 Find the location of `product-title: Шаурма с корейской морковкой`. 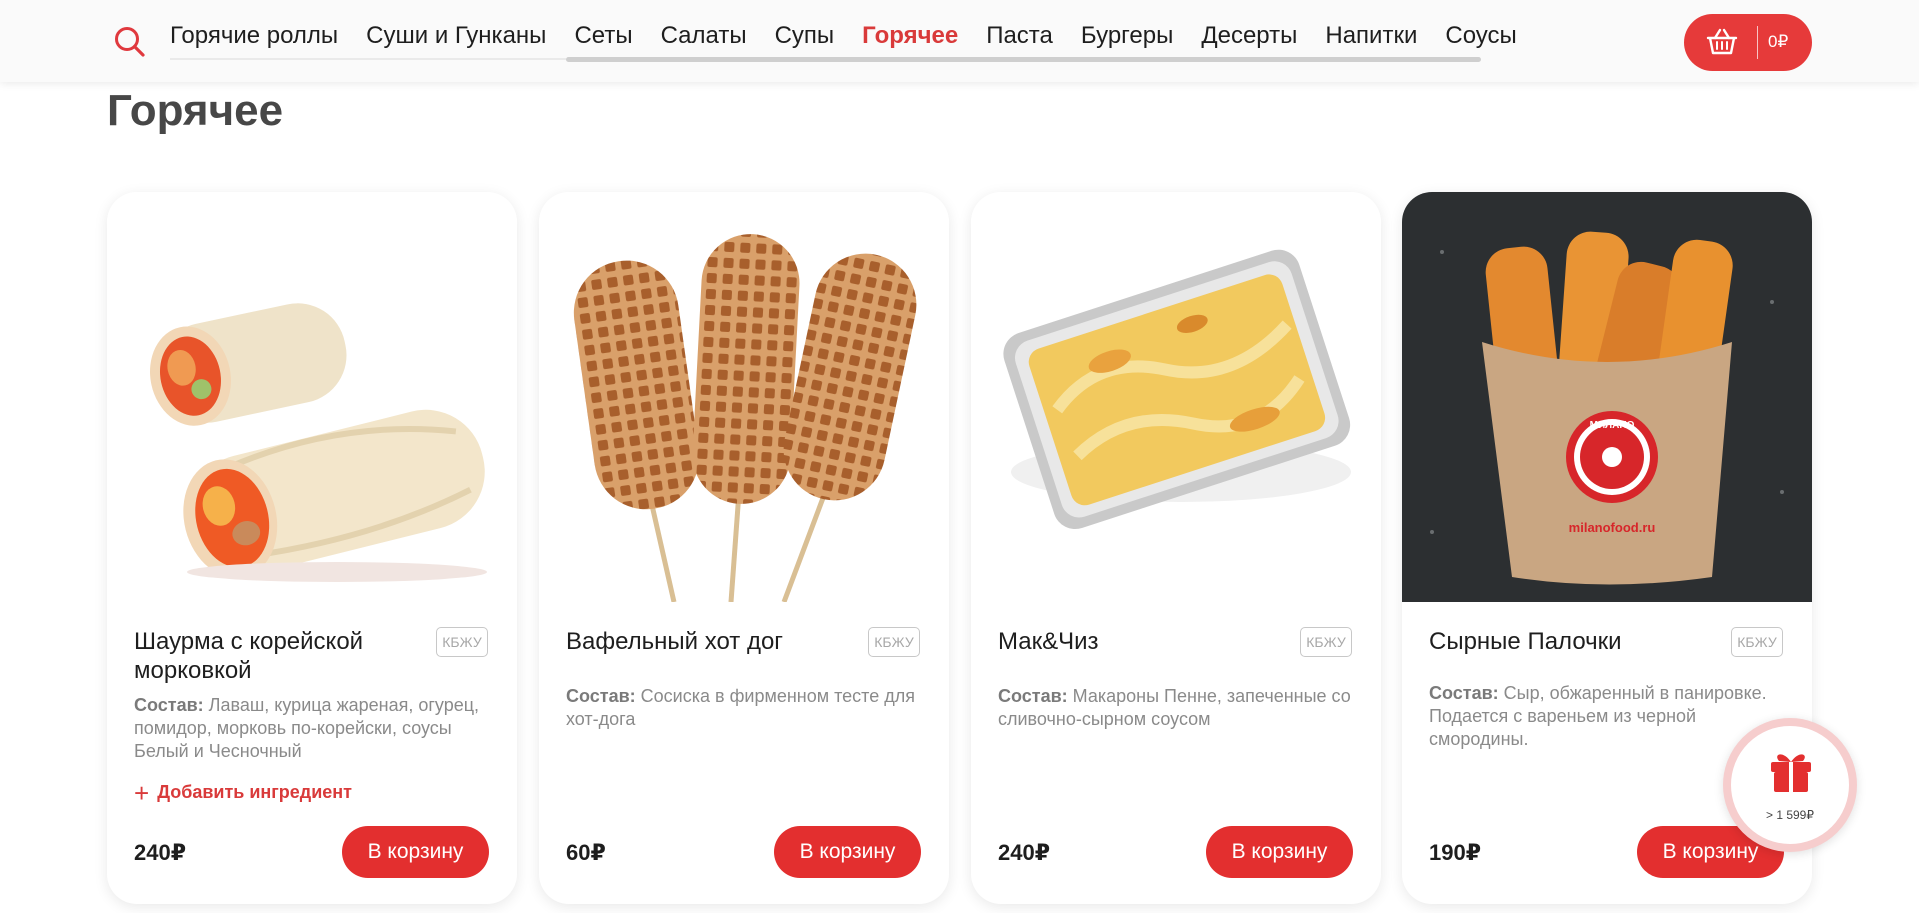

product-title: Шаурма с корейской морковкой is located at coordinates (284, 656).